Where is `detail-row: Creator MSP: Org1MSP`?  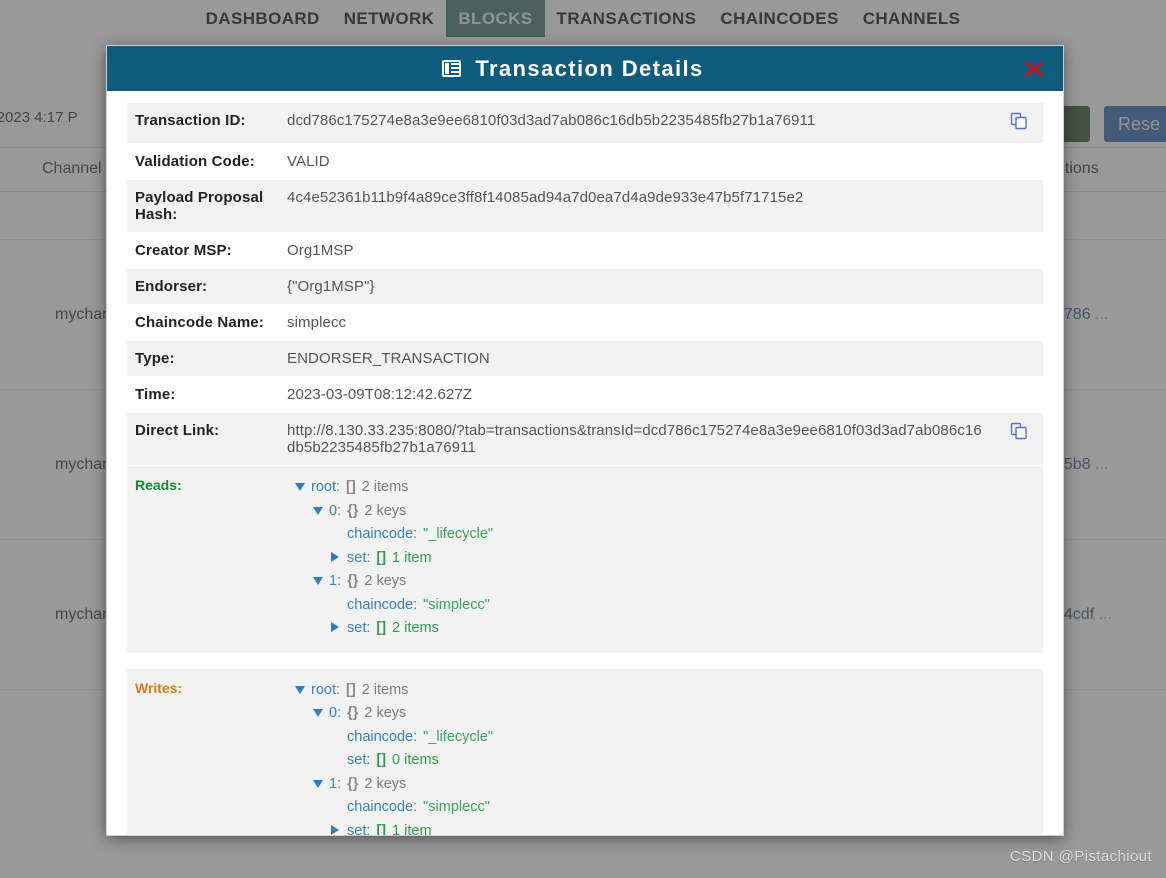 detail-row: Creator MSP: Org1MSP is located at coordinates (585, 250).